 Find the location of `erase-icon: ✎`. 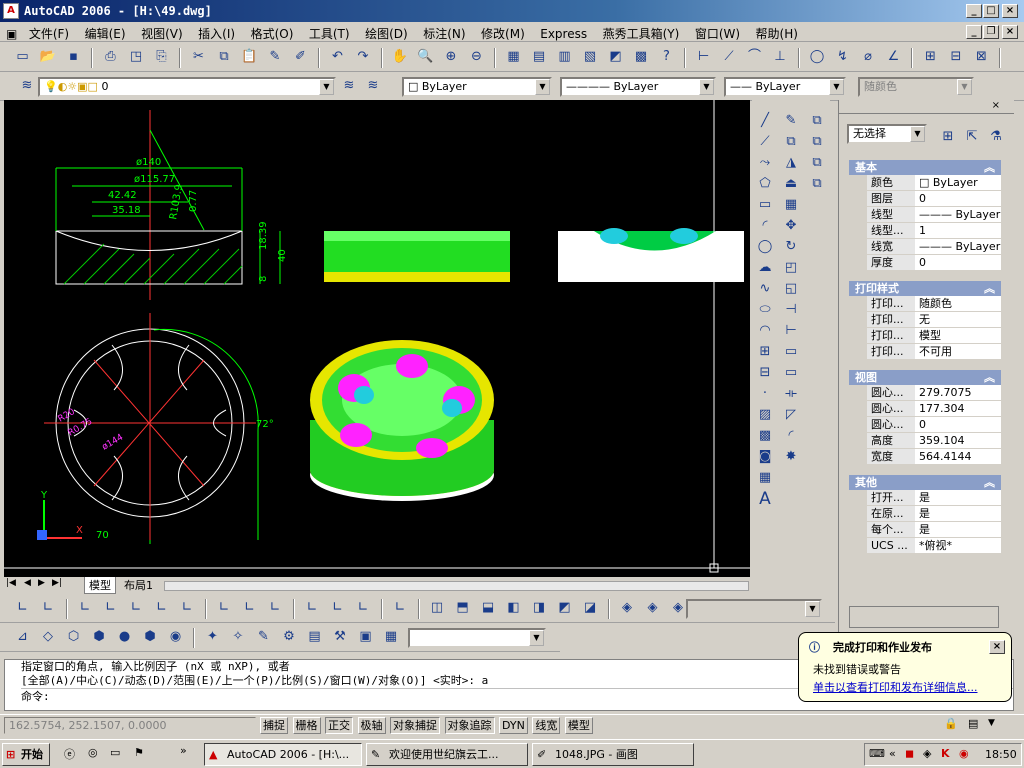

erase-icon: ✎ is located at coordinates (791, 121).